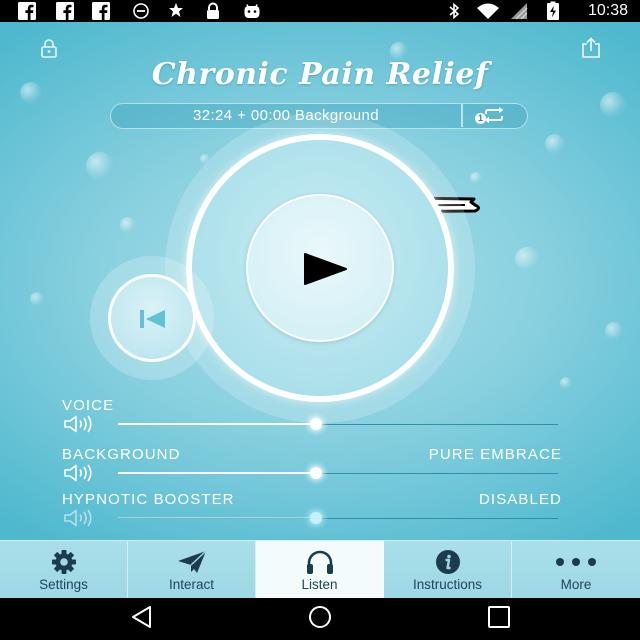  What do you see at coordinates (553, 11) in the screenshot?
I see `battery-charging-icon` at bounding box center [553, 11].